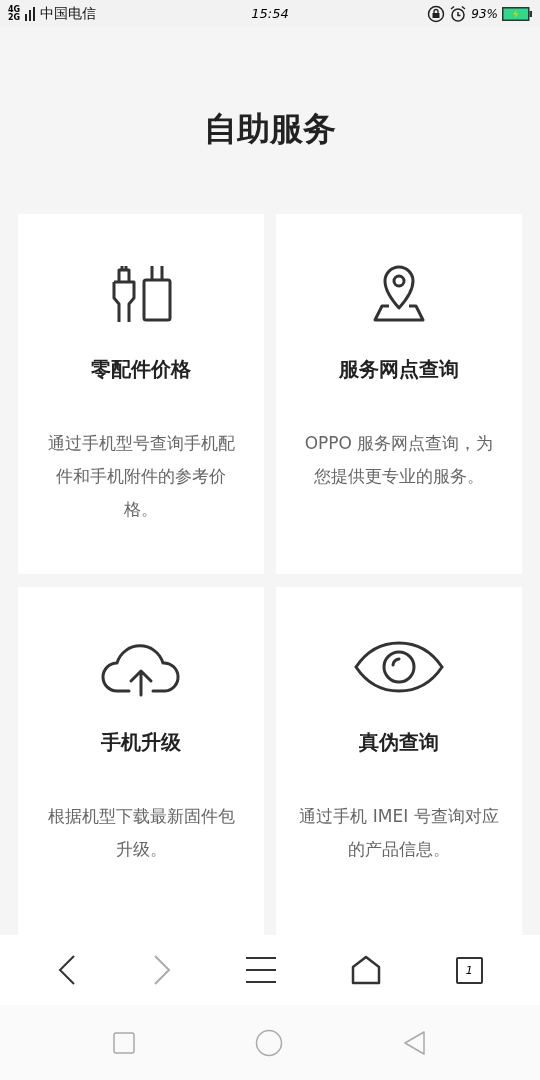 Image resolution: width=540 pixels, height=1080 pixels. What do you see at coordinates (269, 1042) in the screenshot?
I see `home-circle-icon` at bounding box center [269, 1042].